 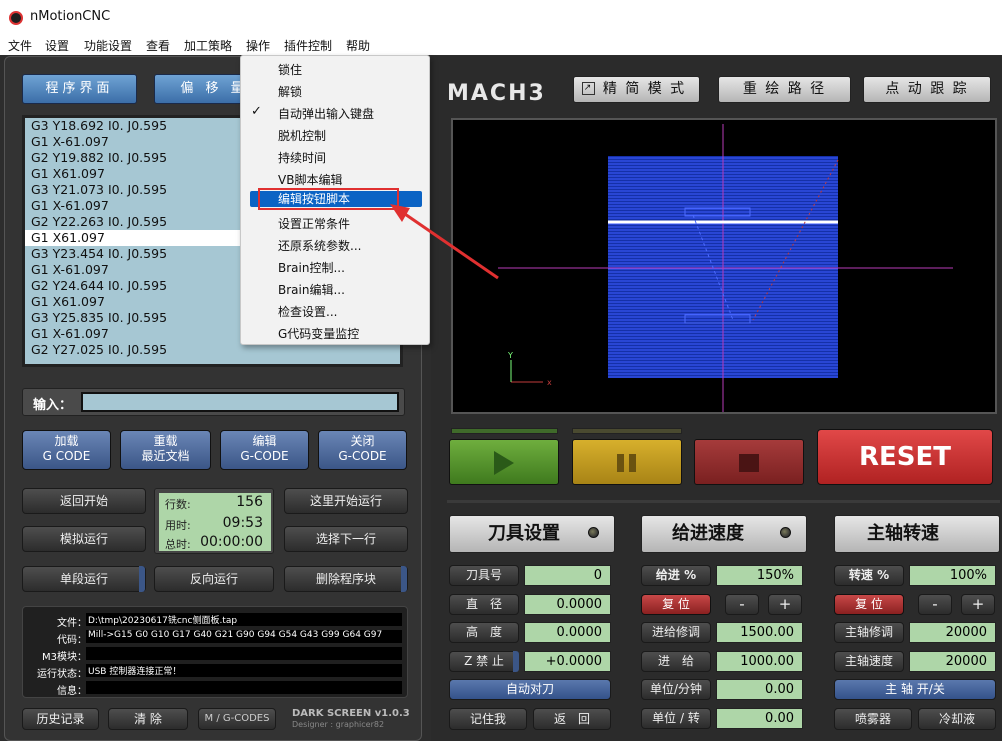 What do you see at coordinates (79, 89) in the screenshot?
I see `tab-program: 程序界面` at bounding box center [79, 89].